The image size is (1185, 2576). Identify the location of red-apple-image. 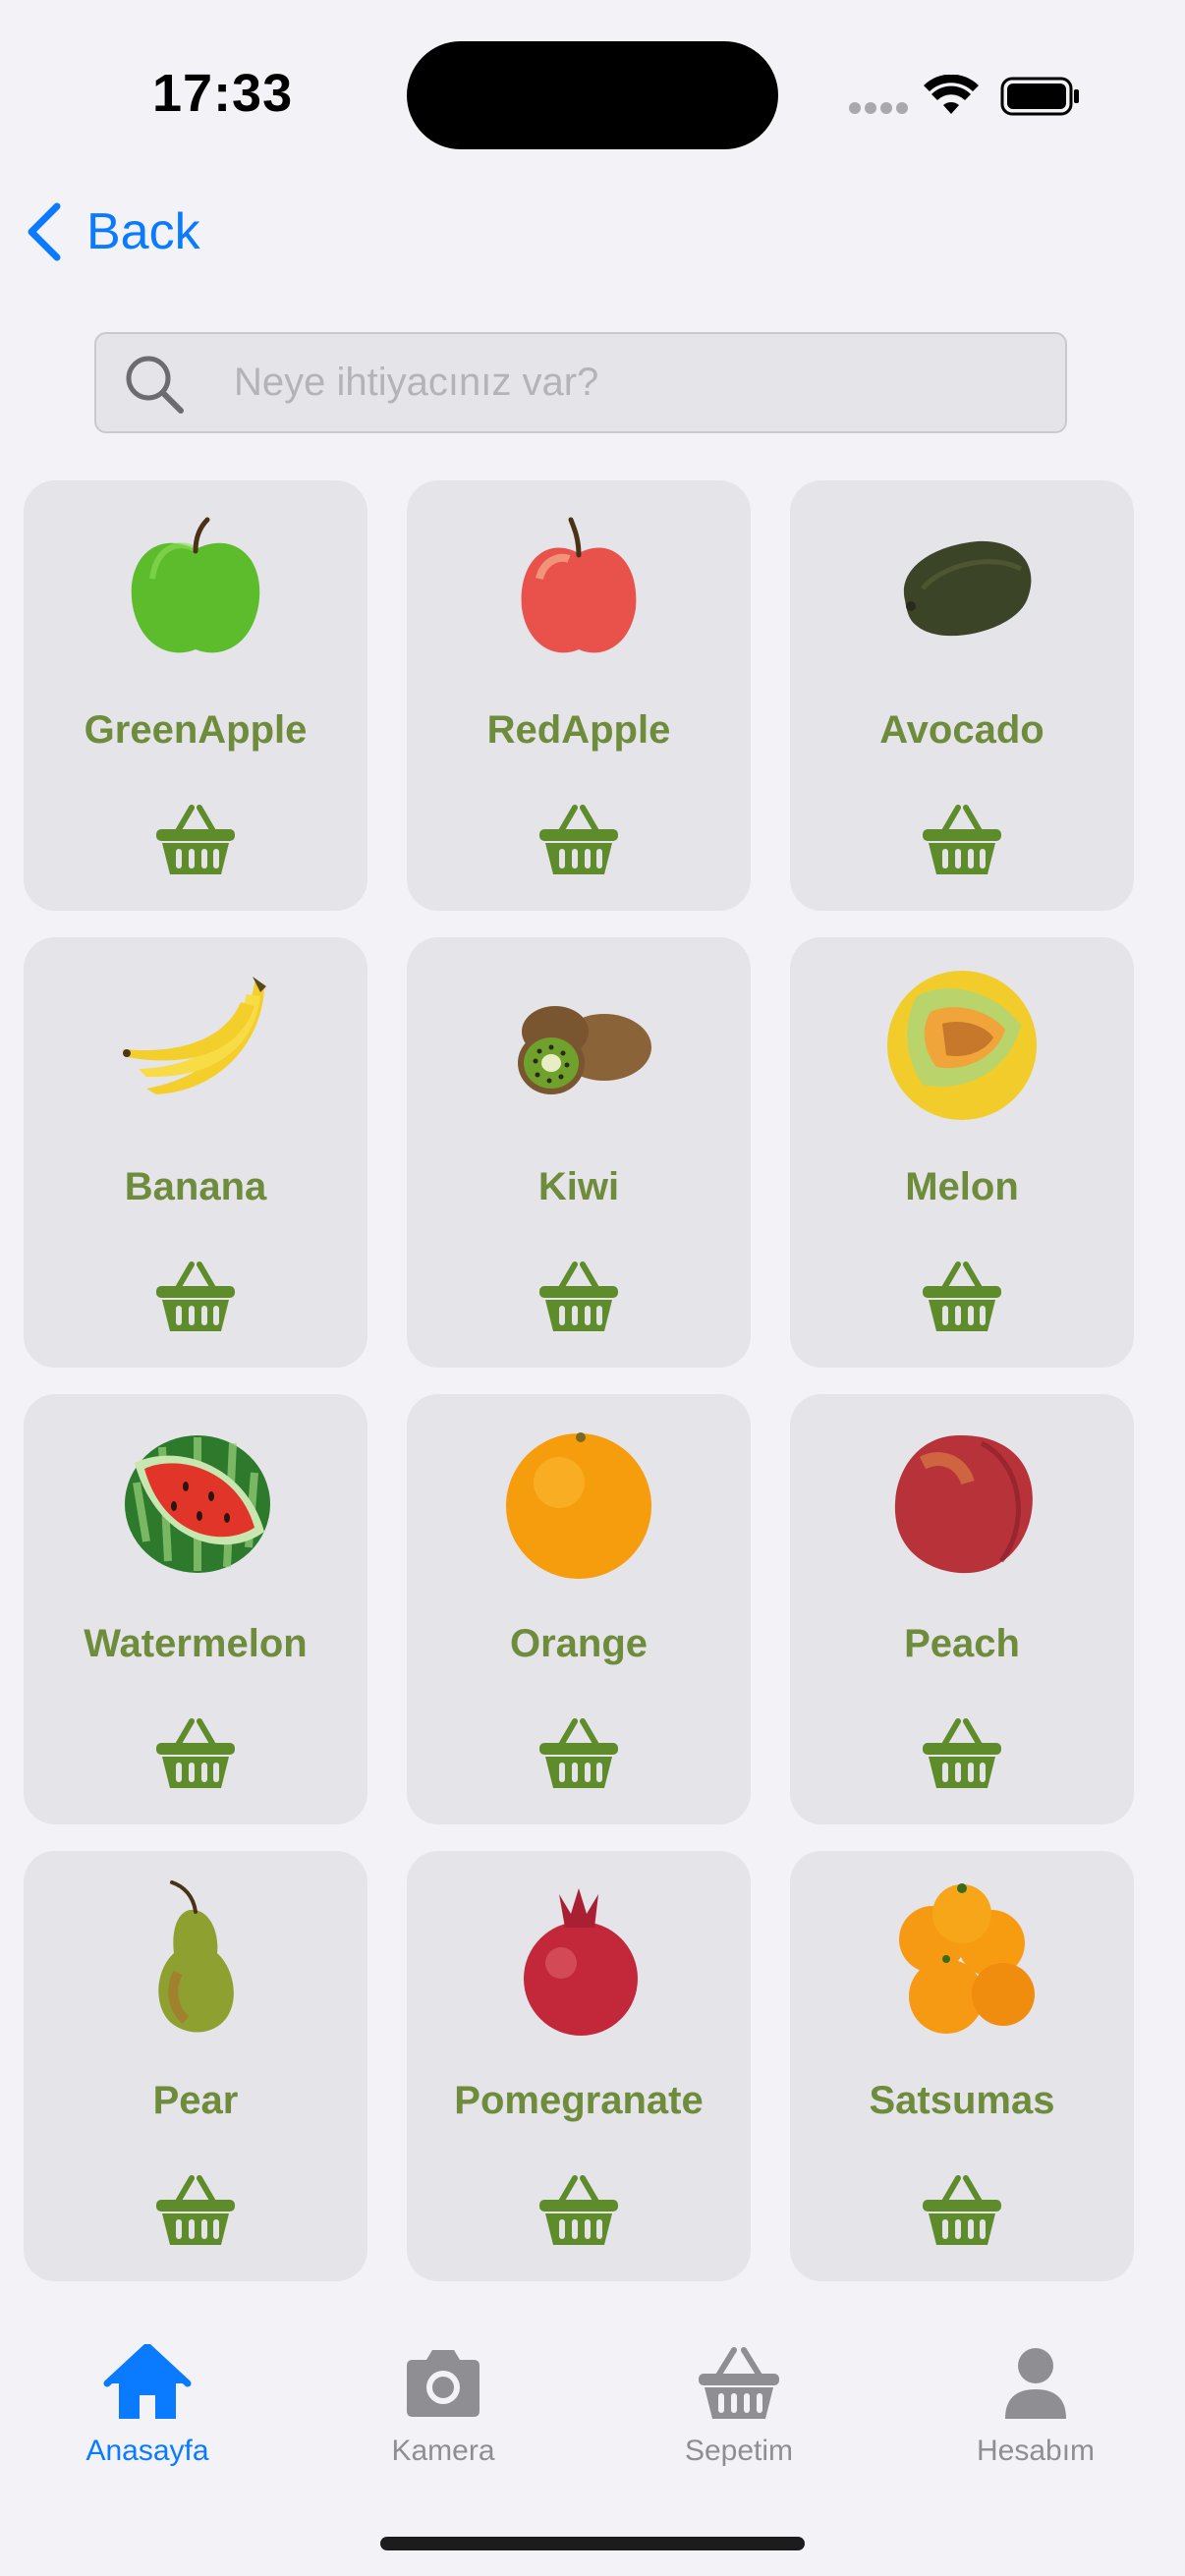
(579, 585).